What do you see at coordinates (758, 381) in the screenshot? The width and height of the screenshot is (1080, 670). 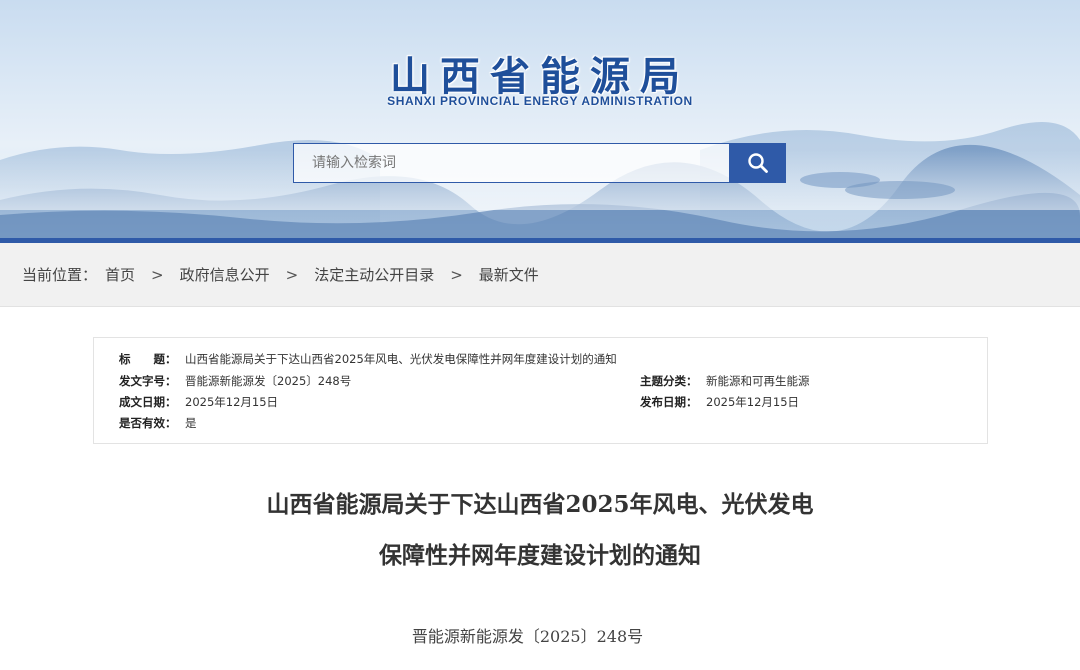 I see `meta-topic-value: 新能源和可再生能源` at bounding box center [758, 381].